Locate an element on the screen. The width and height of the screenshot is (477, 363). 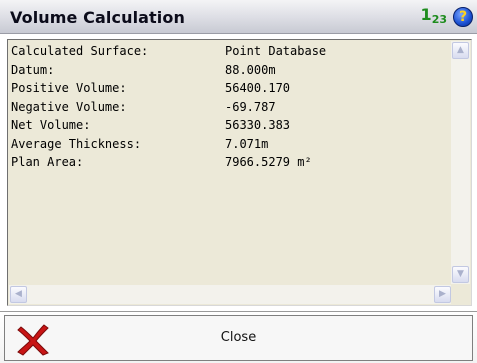
window-title: Volume Calculation is located at coordinates (97, 17).